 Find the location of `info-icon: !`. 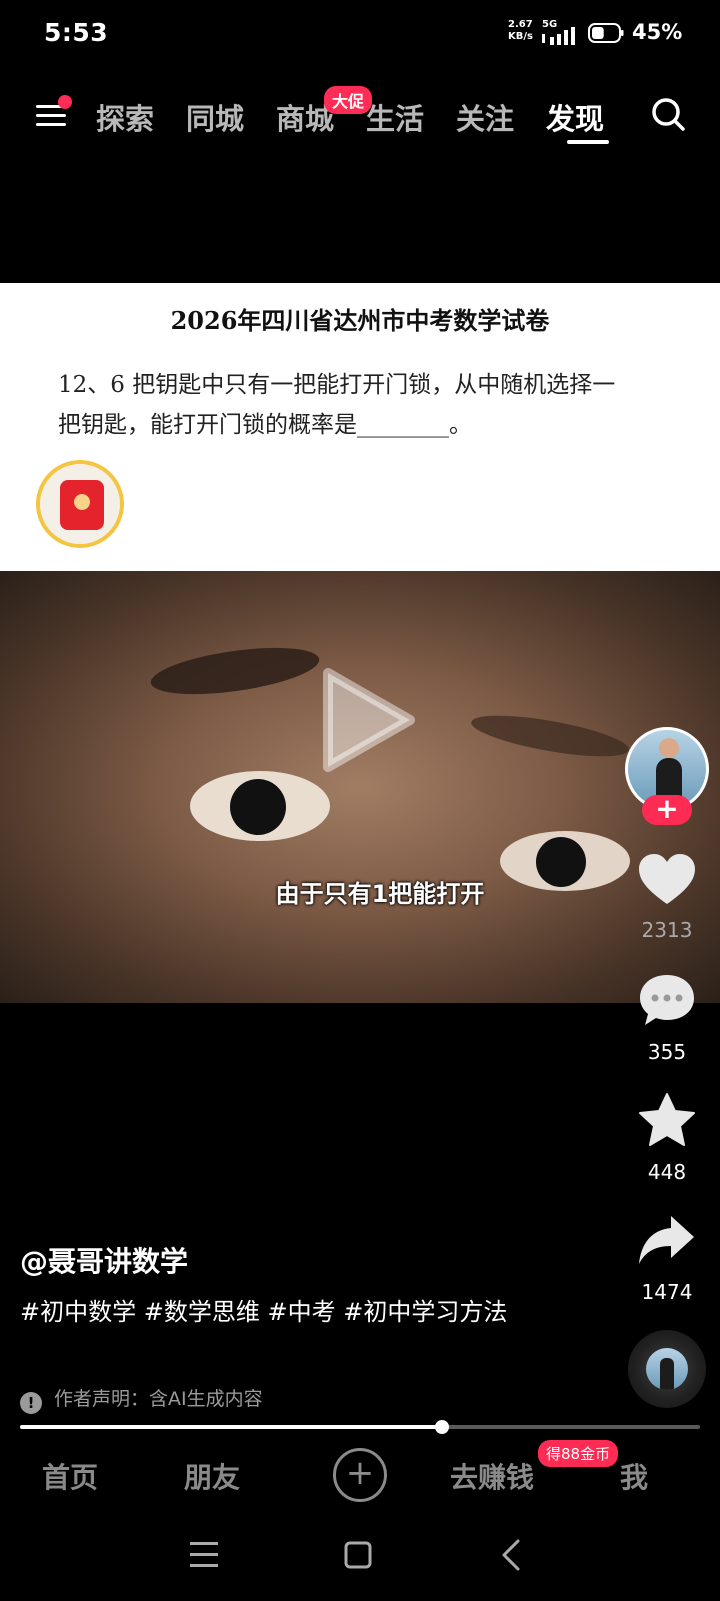

info-icon: ! is located at coordinates (31, 1403).